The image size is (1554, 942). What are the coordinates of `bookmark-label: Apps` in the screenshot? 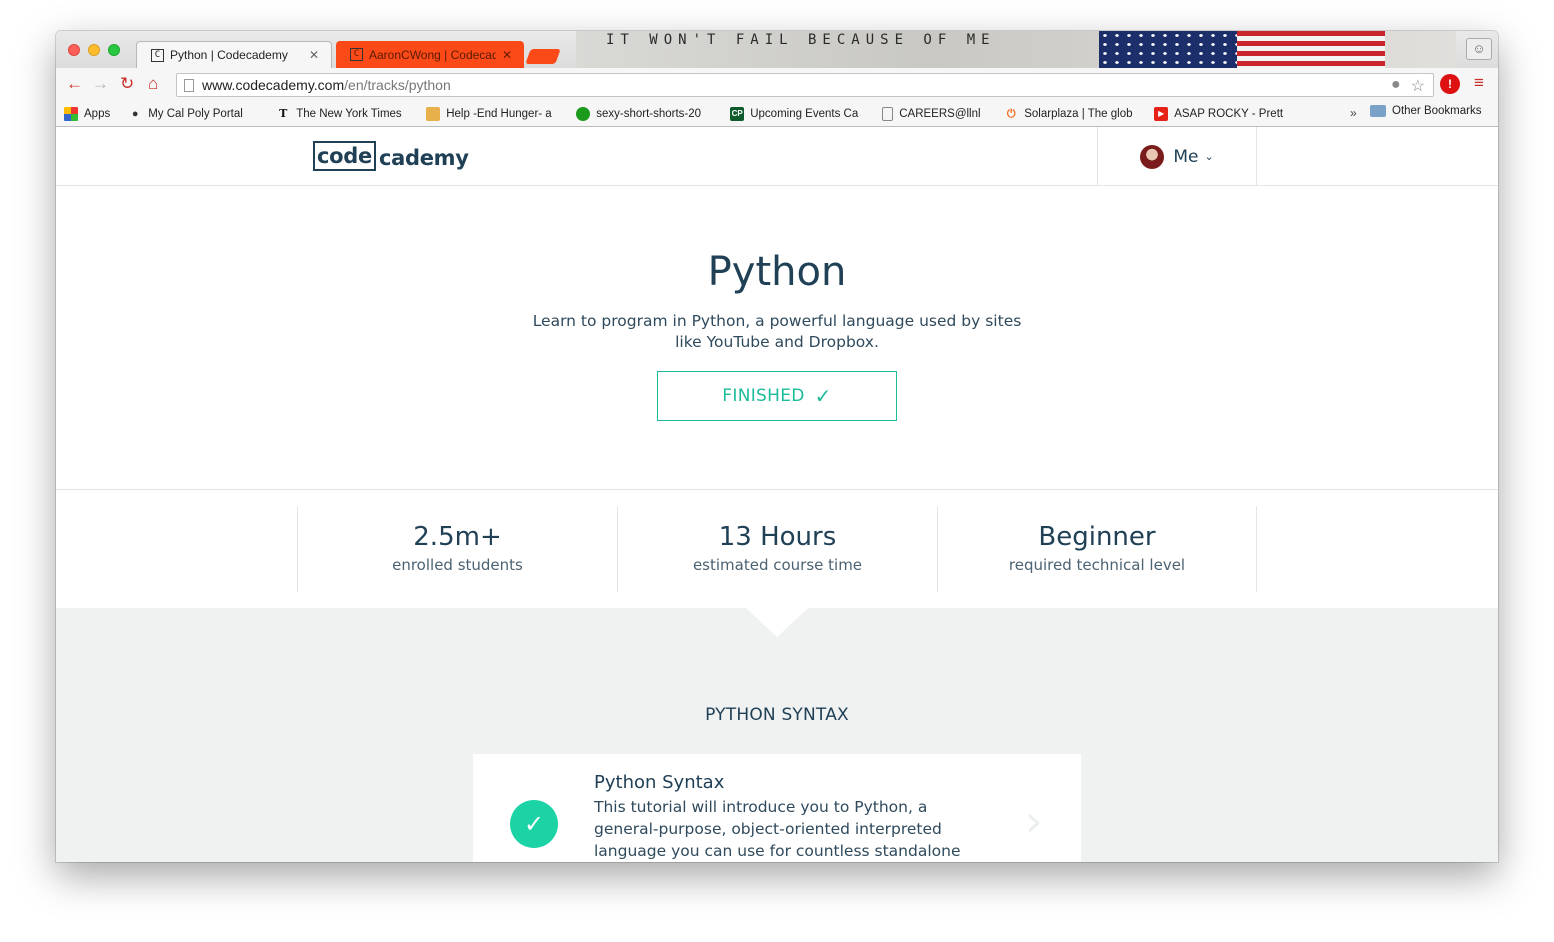 It's located at (97, 113).